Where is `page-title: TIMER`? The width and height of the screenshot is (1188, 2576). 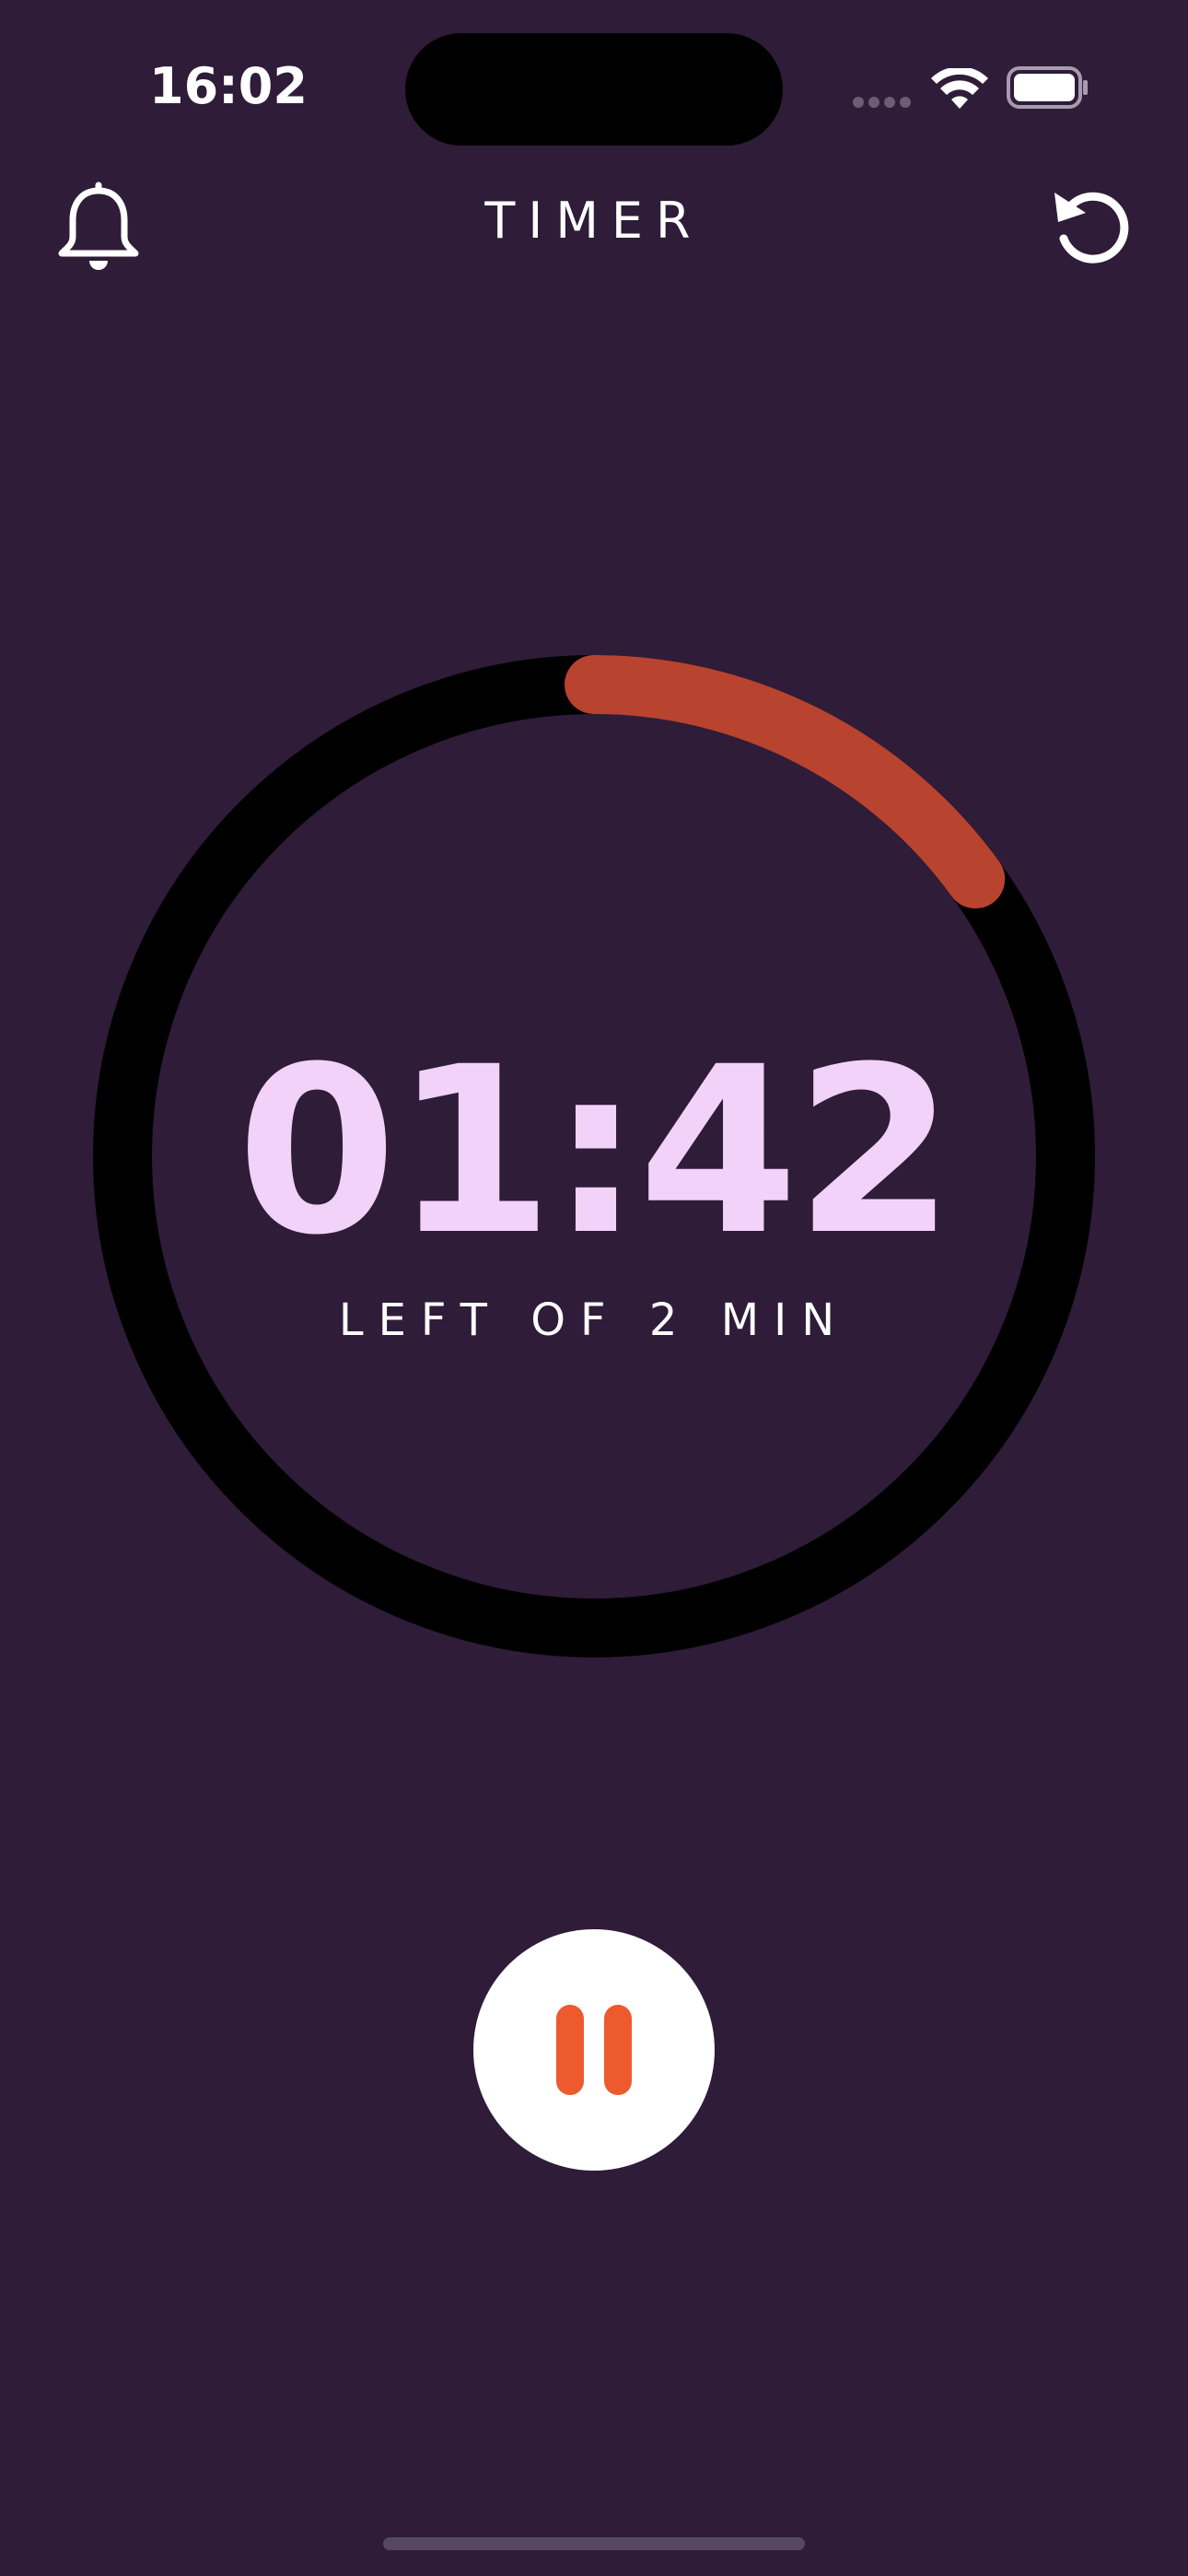
page-title: TIMER is located at coordinates (594, 221).